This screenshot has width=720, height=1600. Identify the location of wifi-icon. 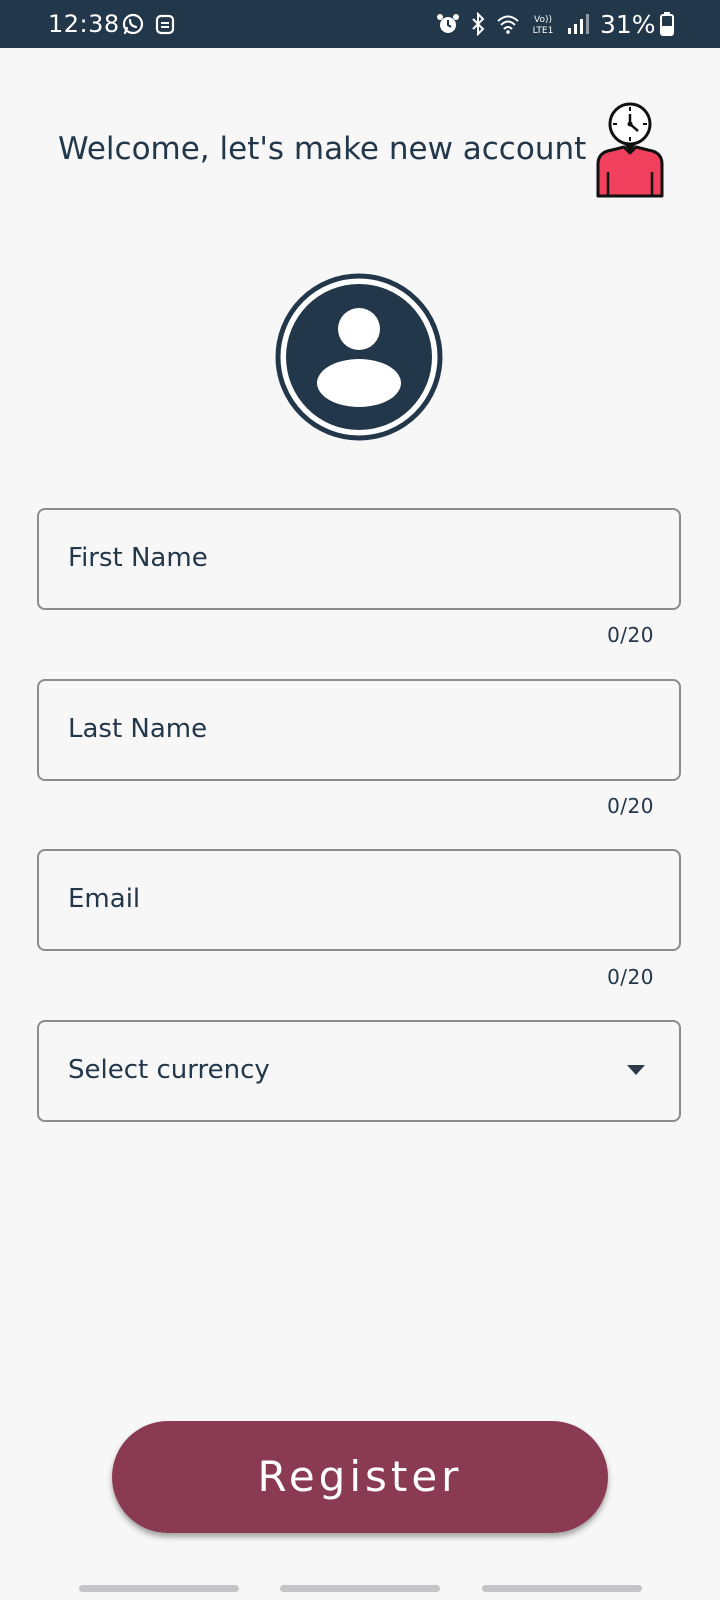
(508, 24).